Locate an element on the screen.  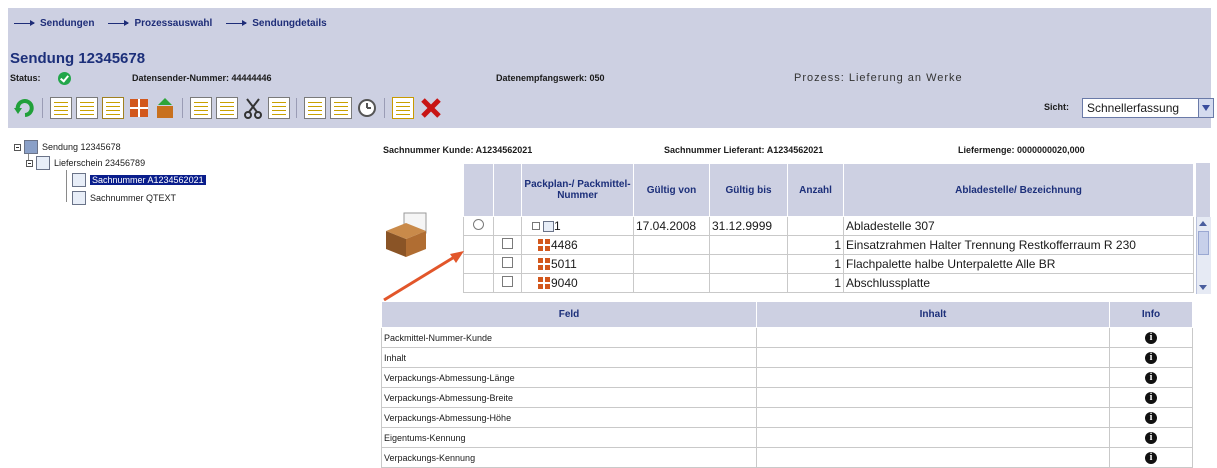
history-icon is located at coordinates (367, 108).